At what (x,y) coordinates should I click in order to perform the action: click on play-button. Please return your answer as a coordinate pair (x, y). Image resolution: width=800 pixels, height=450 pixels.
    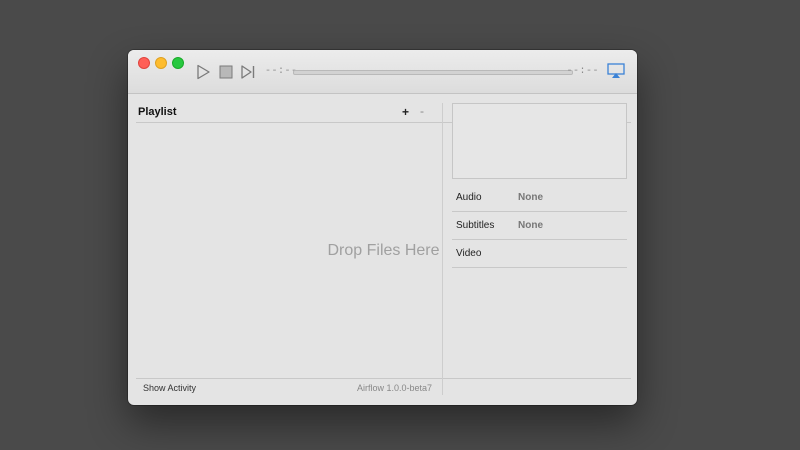
    Looking at the image, I should click on (203, 72).